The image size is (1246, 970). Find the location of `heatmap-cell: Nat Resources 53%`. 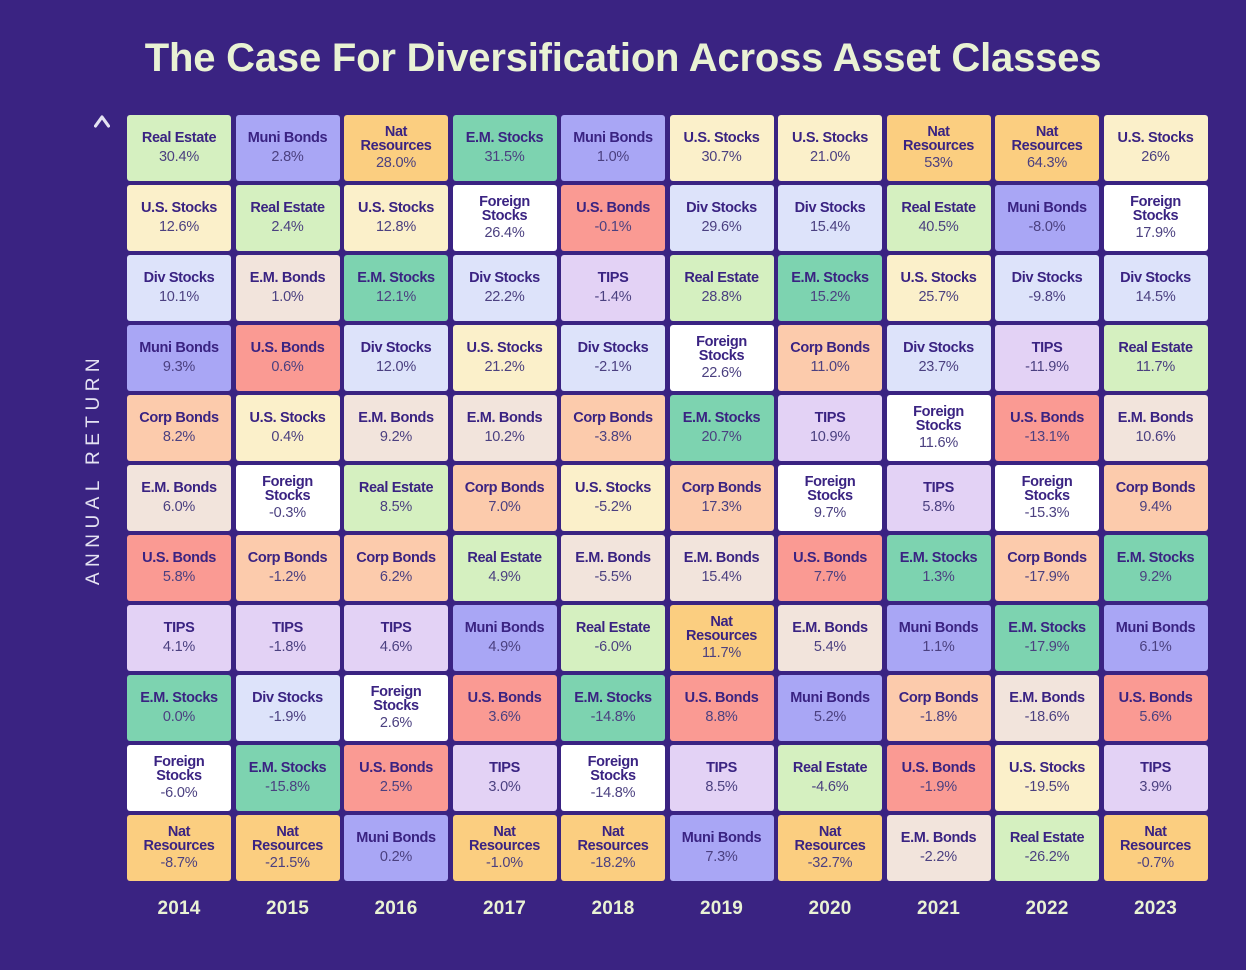

heatmap-cell: Nat Resources 53% is located at coordinates (938, 148).